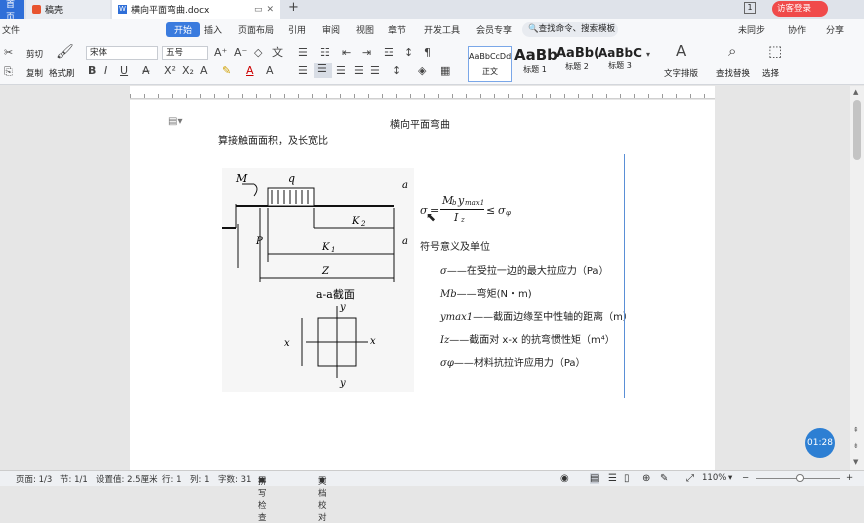  I want to click on align-left-icon: ☰, so click(303, 71).